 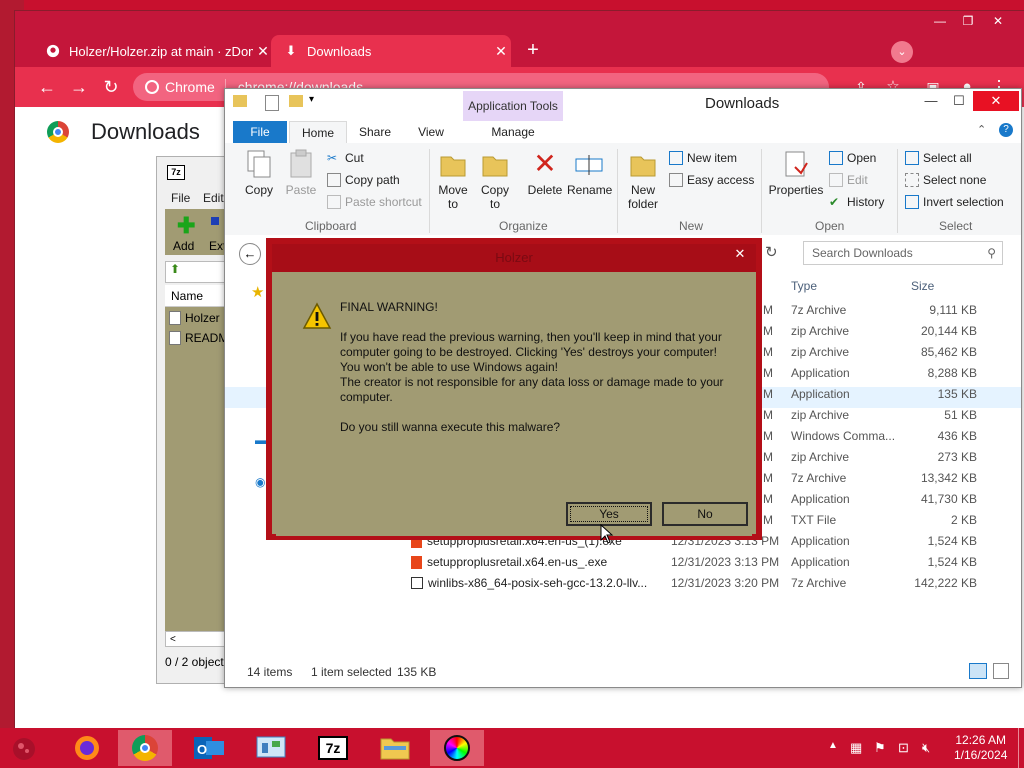 What do you see at coordinates (703, 158) in the screenshot?
I see `new-item-button: New item` at bounding box center [703, 158].